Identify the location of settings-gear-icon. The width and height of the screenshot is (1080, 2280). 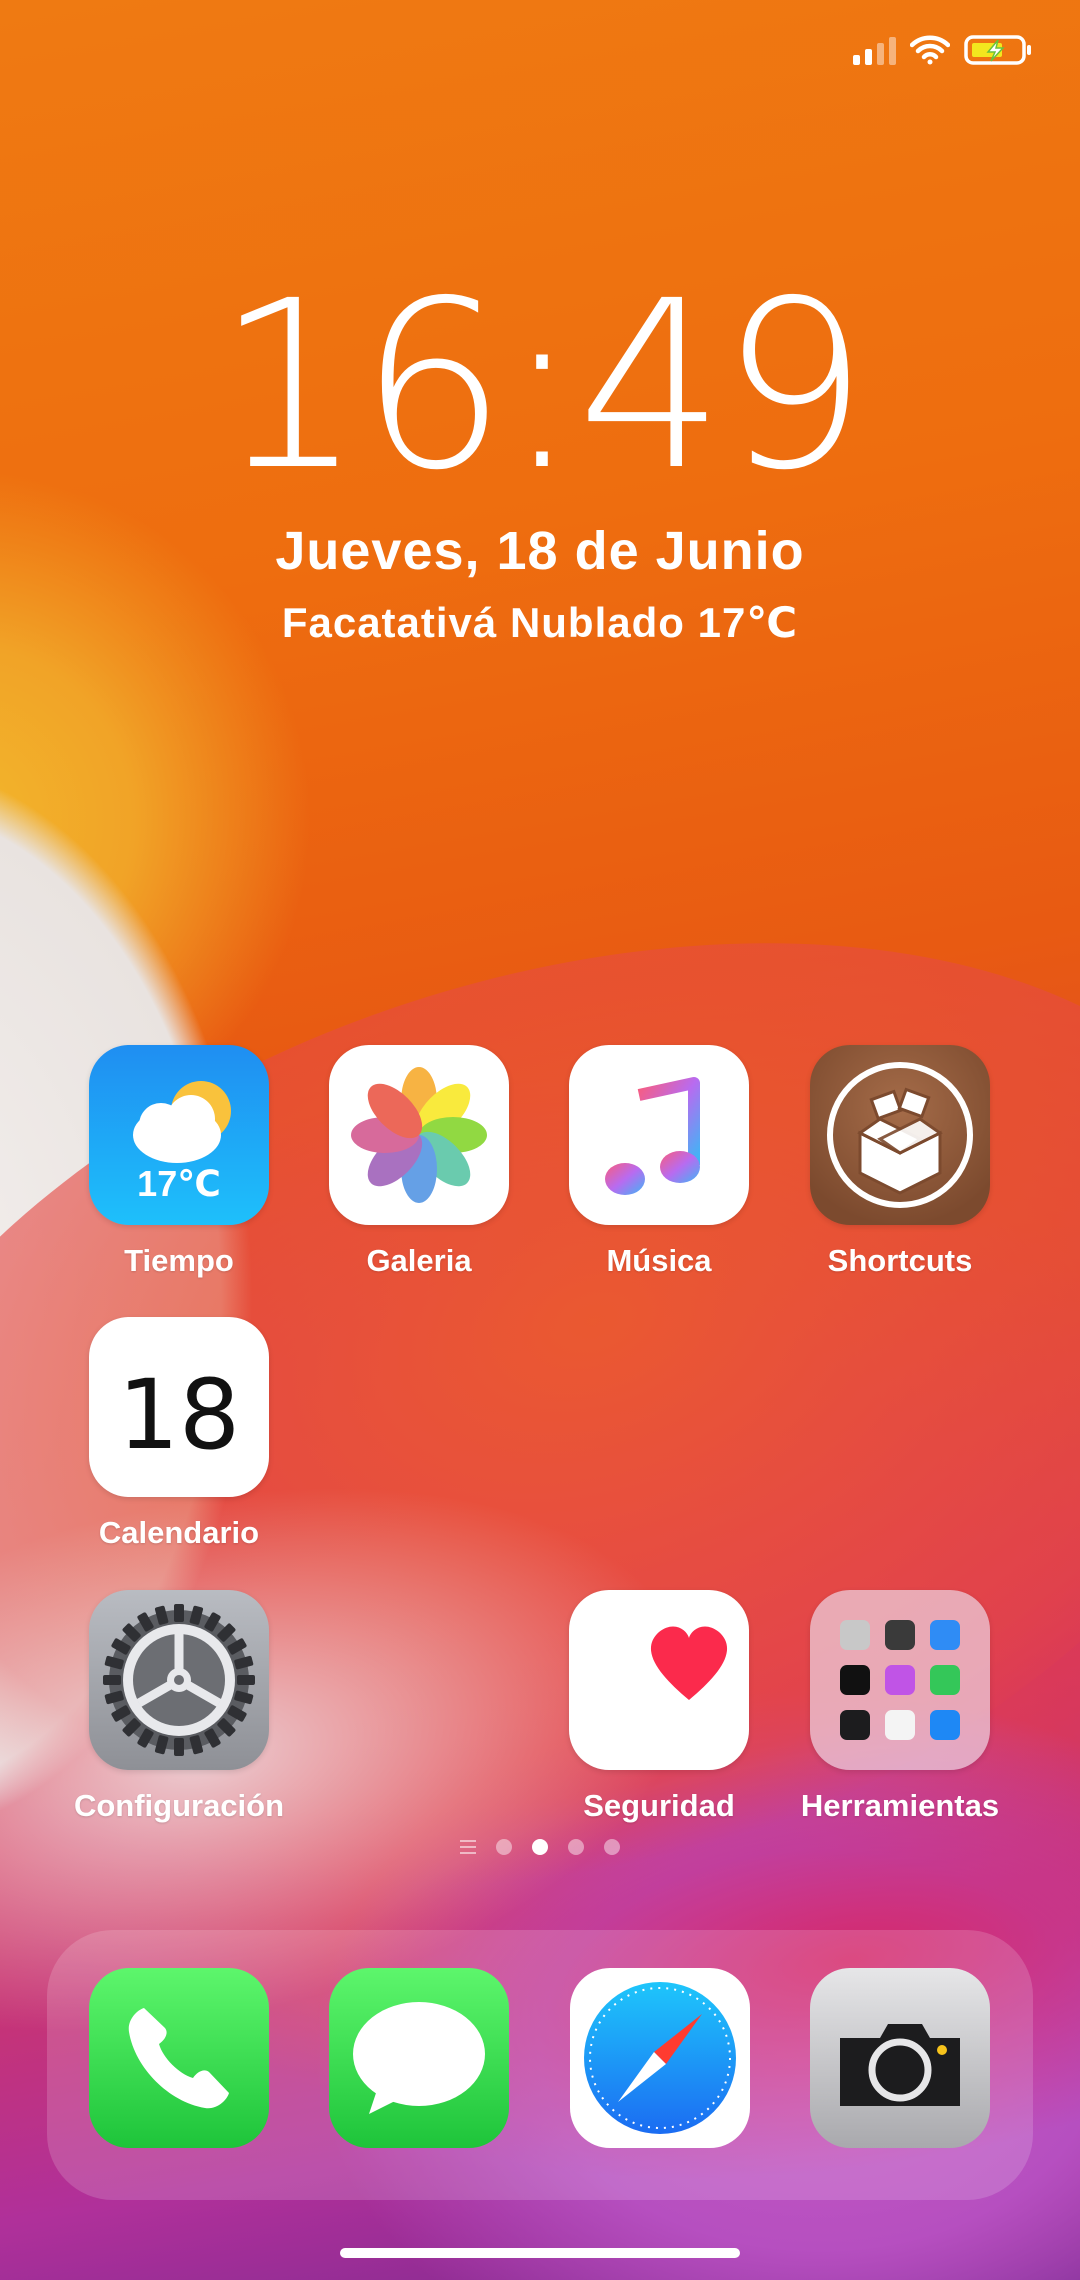
(179, 1680).